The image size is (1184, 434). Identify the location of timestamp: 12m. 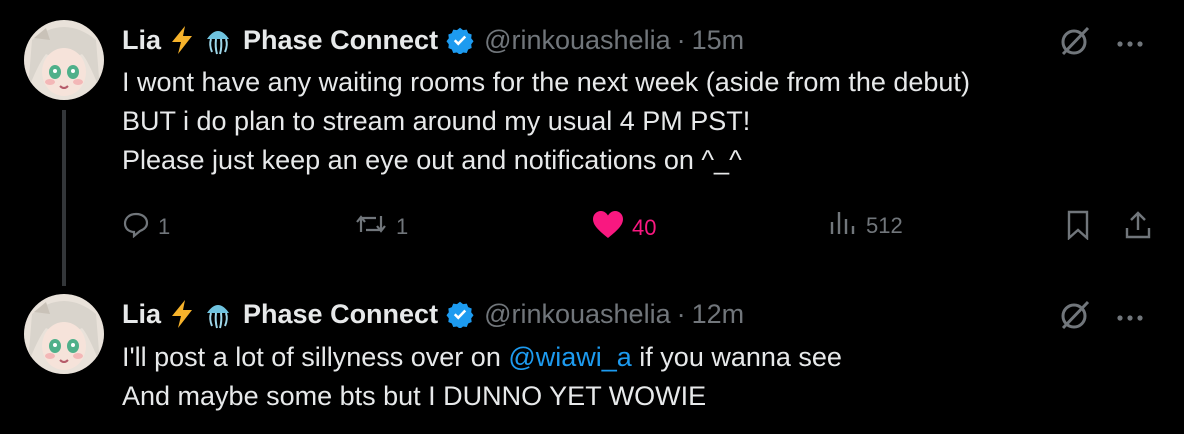
(718, 314).